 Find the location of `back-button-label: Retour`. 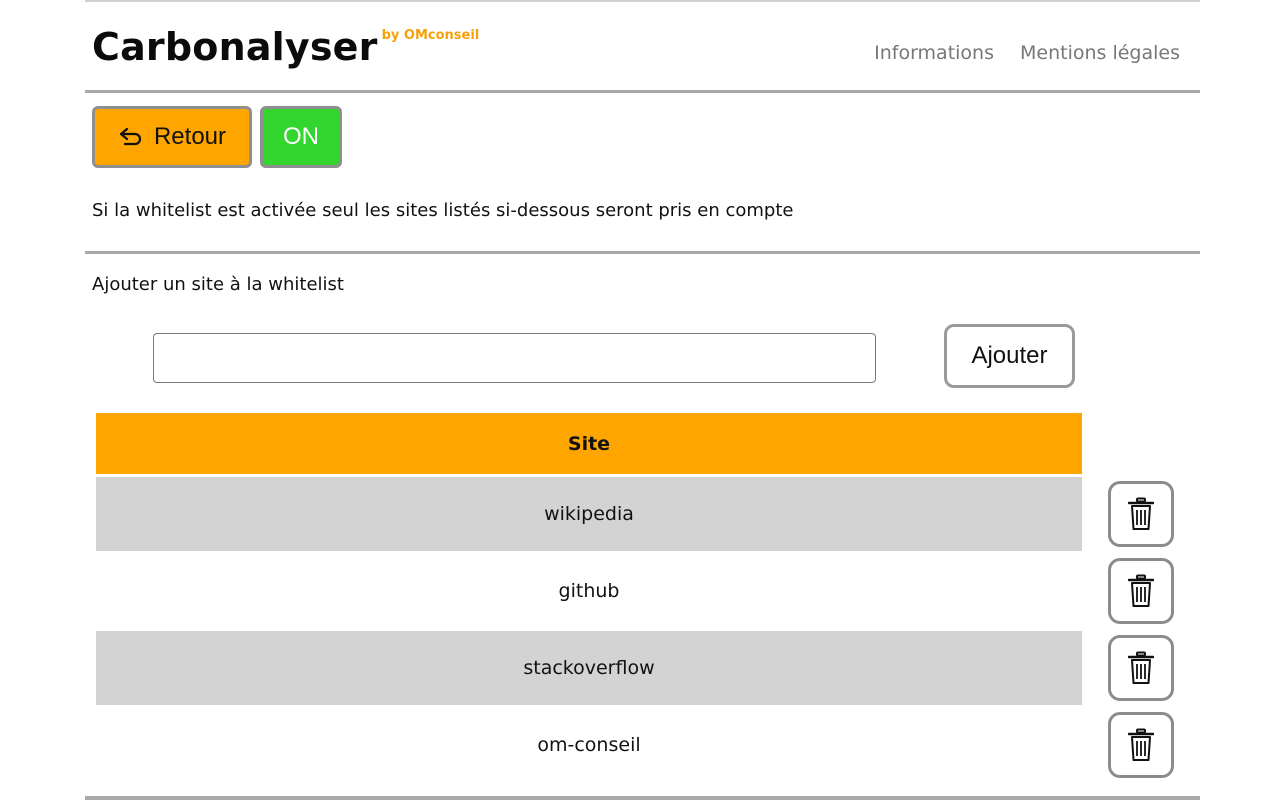

back-button-label: Retour is located at coordinates (190, 136).